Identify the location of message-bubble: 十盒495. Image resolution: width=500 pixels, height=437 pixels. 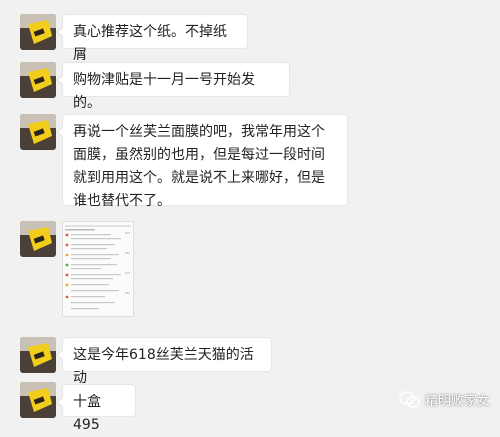
(96, 408).